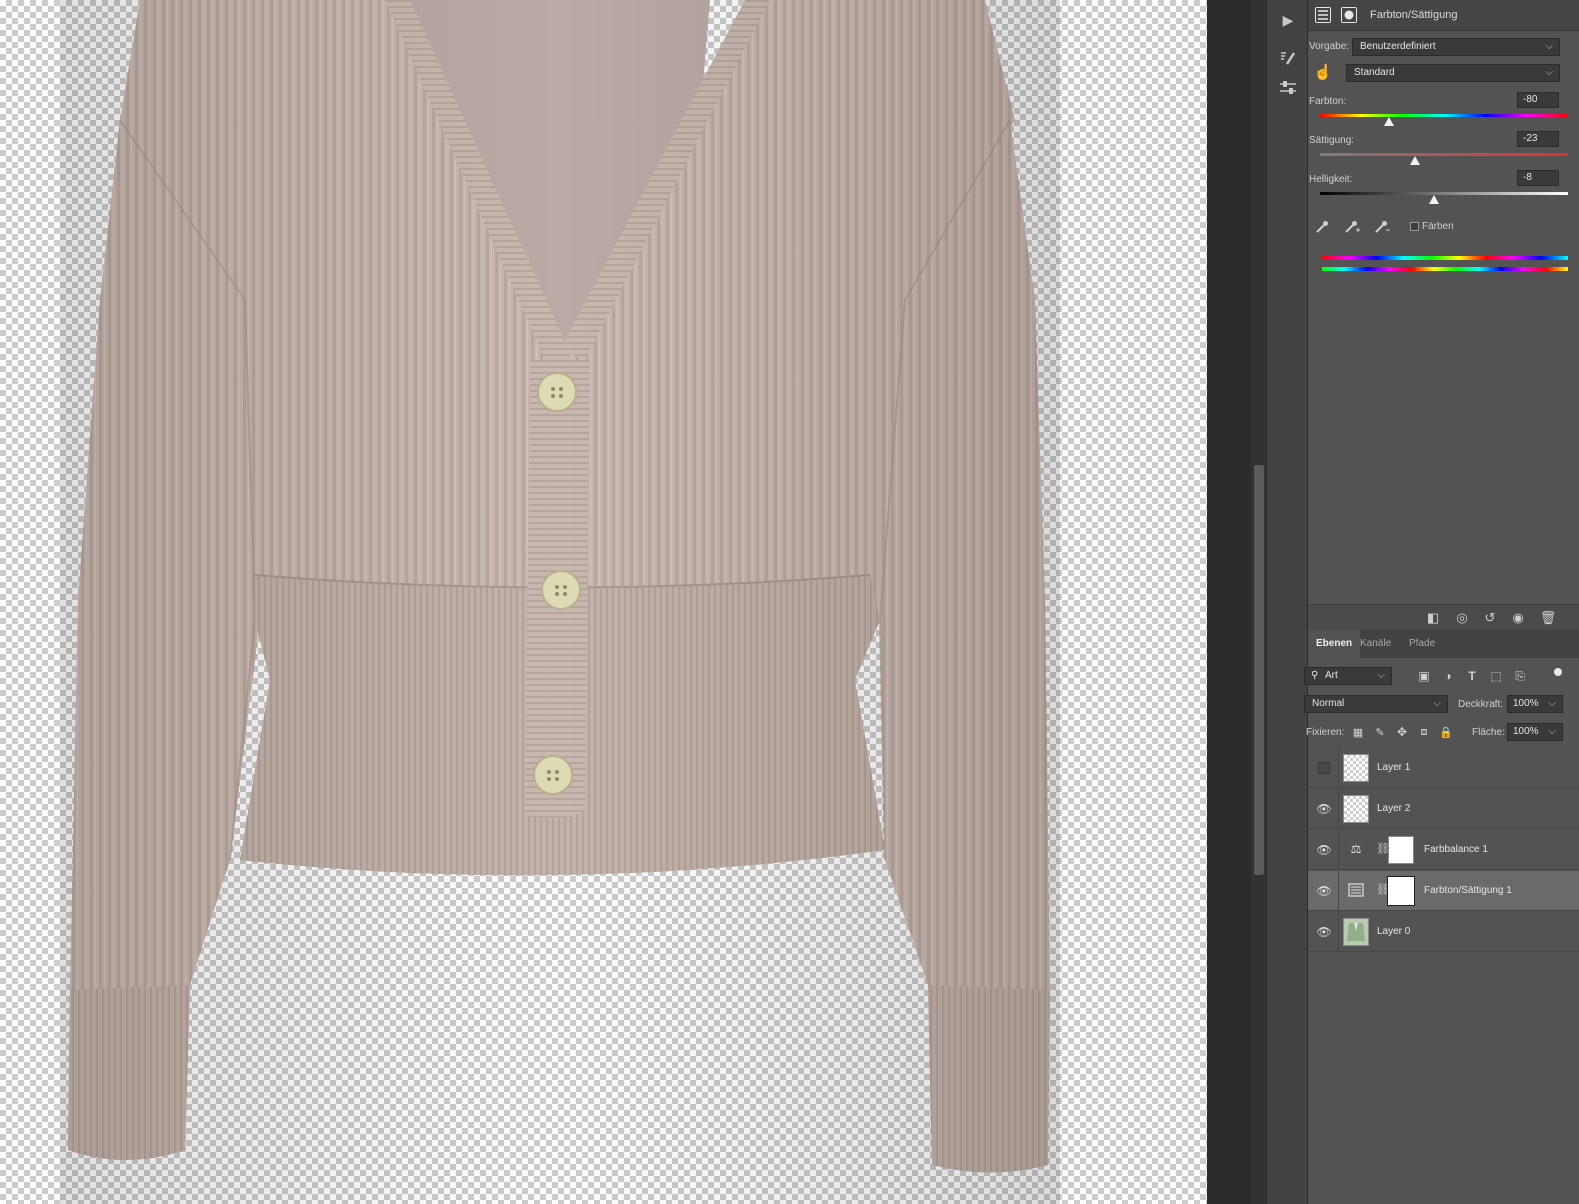 This screenshot has height=1204, width=1579. Describe the element at coordinates (1229, 602) in the screenshot. I see `canvas-gutter` at that location.